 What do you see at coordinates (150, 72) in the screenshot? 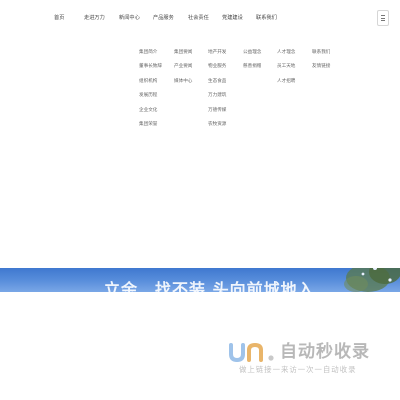
I see `submenu-link: 董事长致辞` at bounding box center [150, 72].